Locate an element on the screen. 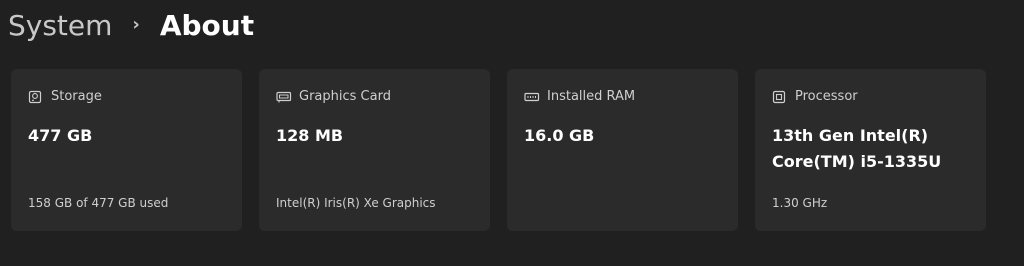 The image size is (1024, 266). processor-speed: 1.30 GHz is located at coordinates (800, 203).